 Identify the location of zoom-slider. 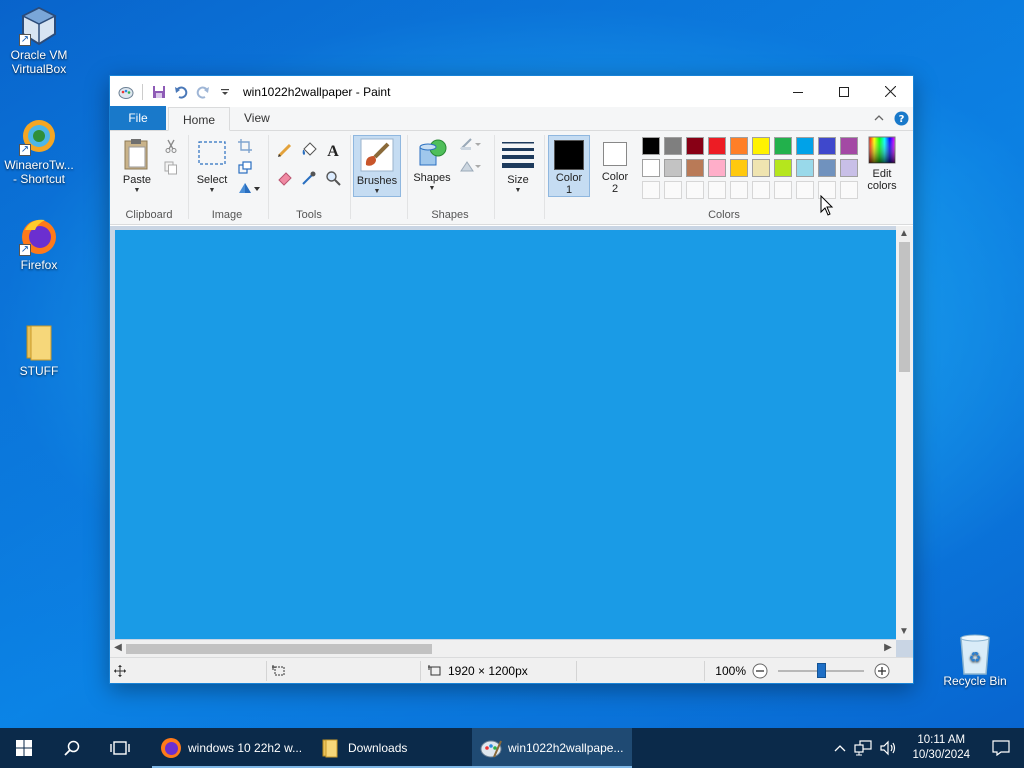
(821, 671).